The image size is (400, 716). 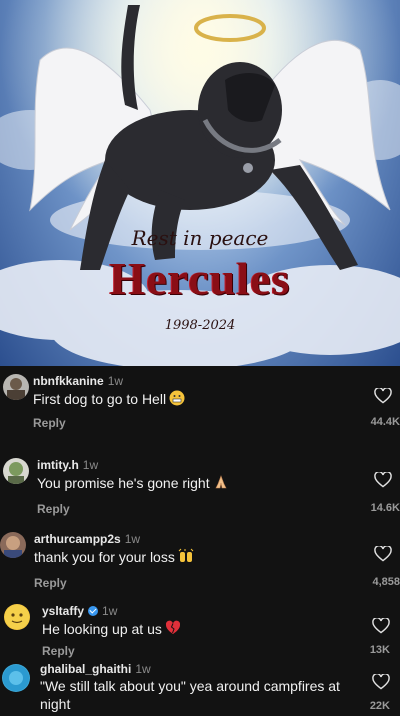 I want to click on comment-body: First dog to go to Hell, so click(x=100, y=399).